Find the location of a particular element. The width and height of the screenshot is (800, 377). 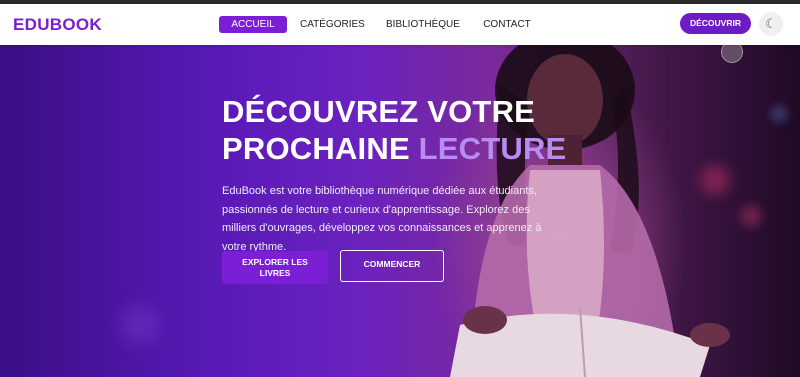

explore-books-button: EXPLORER LES LIVRES is located at coordinates (275, 267).